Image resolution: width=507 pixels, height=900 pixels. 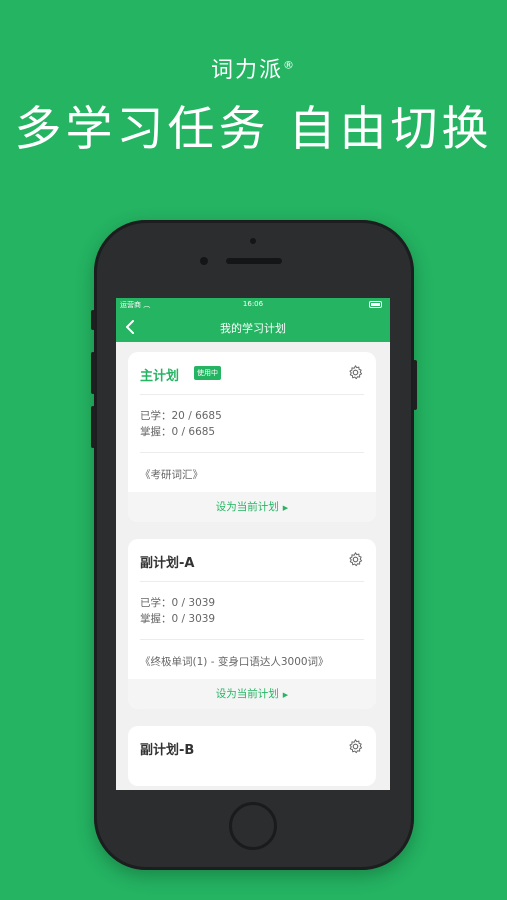 What do you see at coordinates (252, 611) in the screenshot?
I see `plan-stats: 已学：0 / 3039 掌握：0 / 3039` at bounding box center [252, 611].